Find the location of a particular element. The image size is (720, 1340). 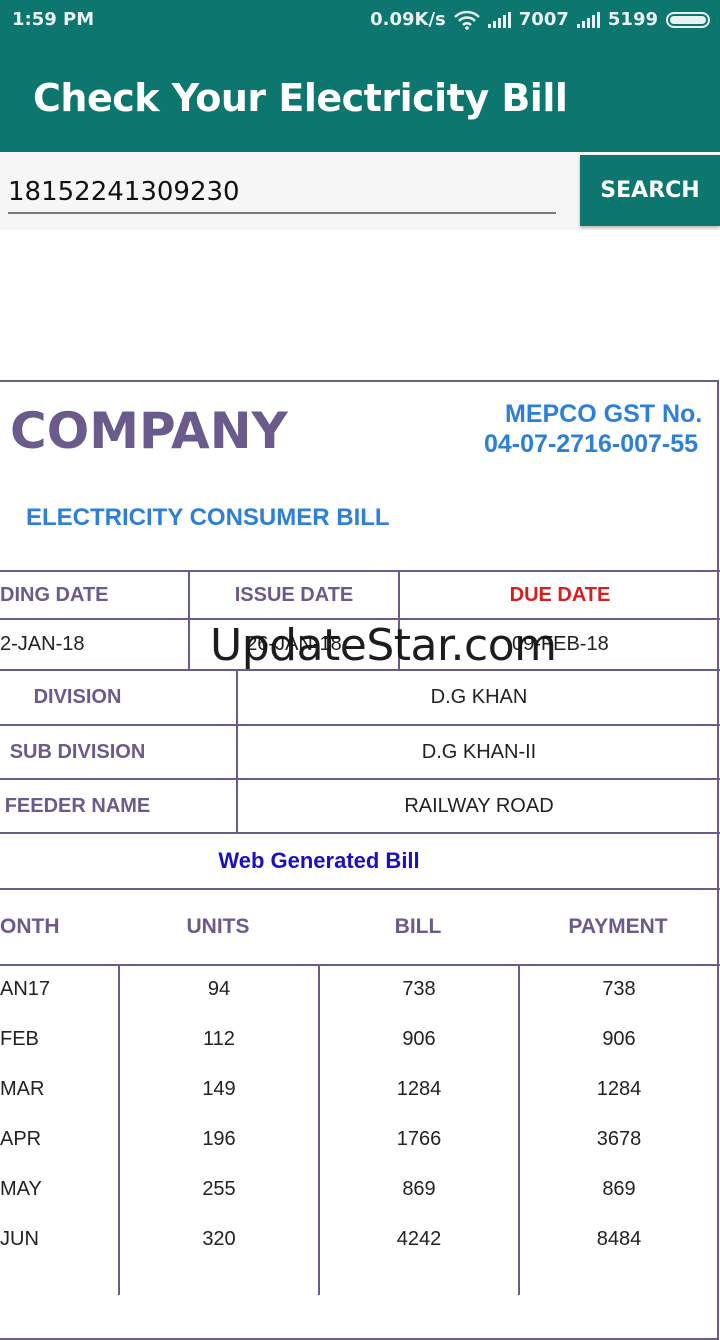

history-bill: 906 is located at coordinates (419, 1038).